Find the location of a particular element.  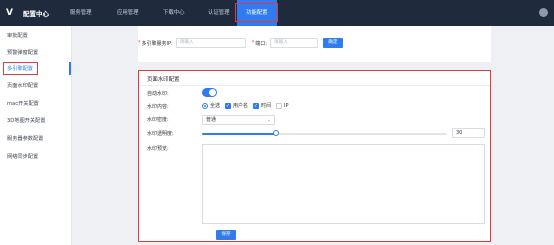

ip-label: IP is located at coordinates (286, 105).